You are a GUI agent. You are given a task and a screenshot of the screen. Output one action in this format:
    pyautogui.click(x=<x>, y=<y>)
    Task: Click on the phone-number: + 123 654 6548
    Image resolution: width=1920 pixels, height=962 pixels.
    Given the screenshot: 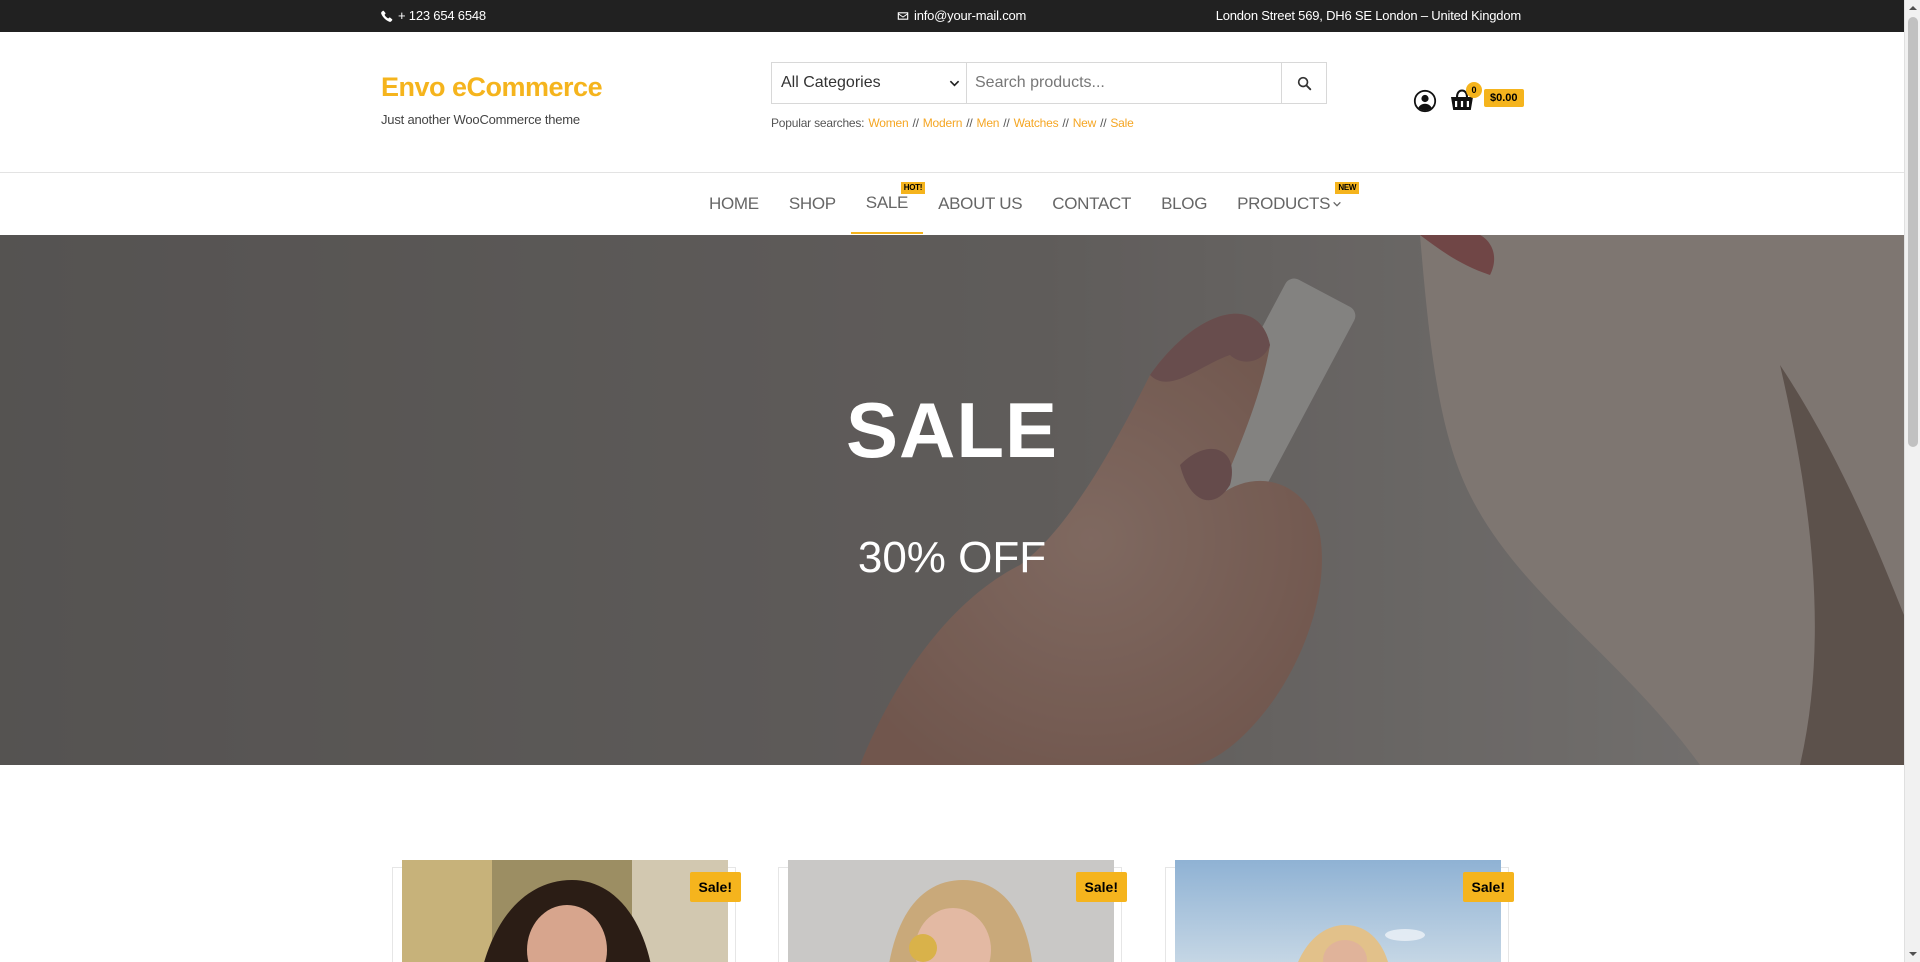 What is the action you would take?
    pyautogui.click(x=442, y=15)
    